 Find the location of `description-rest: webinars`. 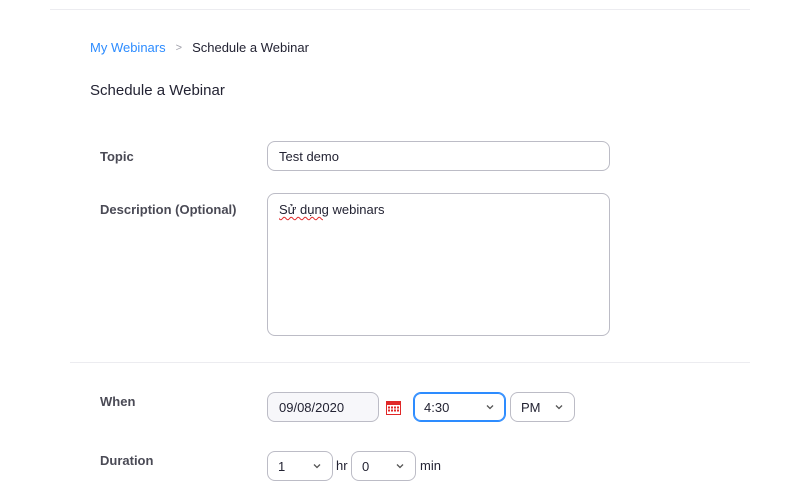

description-rest: webinars is located at coordinates (356, 209).